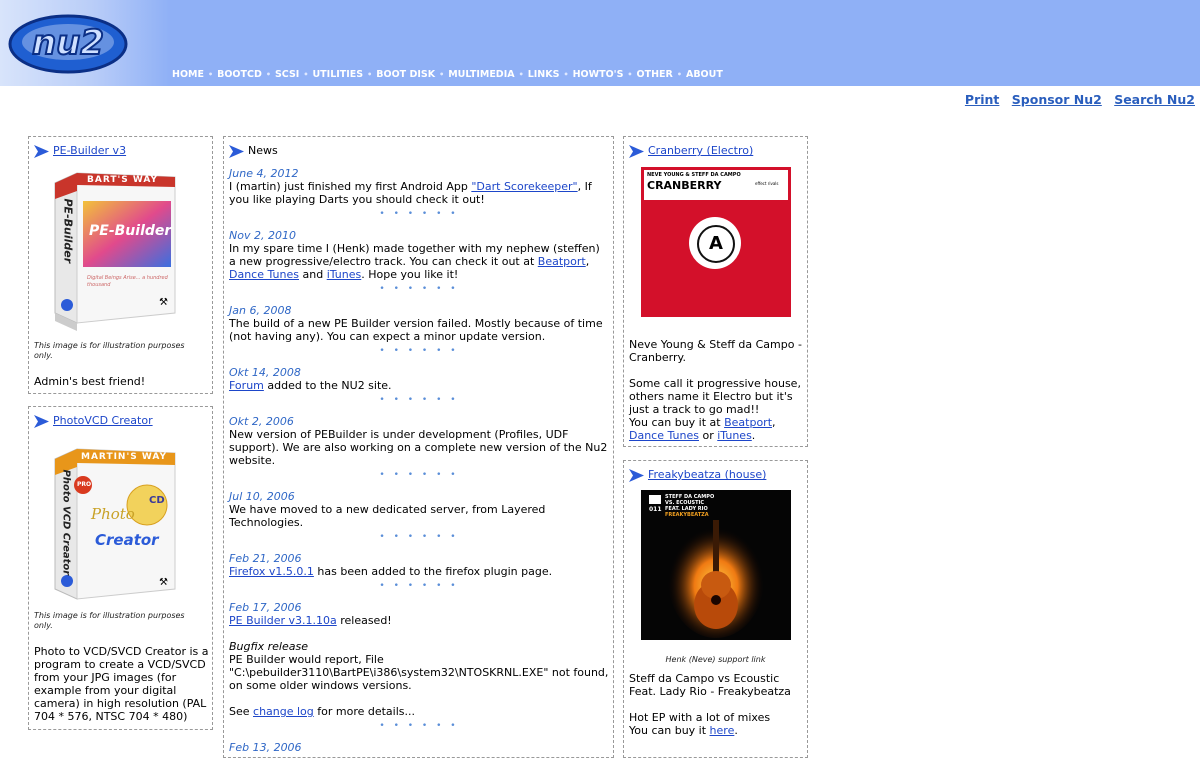  Describe the element at coordinates (1154, 99) in the screenshot. I see `search-link: Search Nu2` at that location.